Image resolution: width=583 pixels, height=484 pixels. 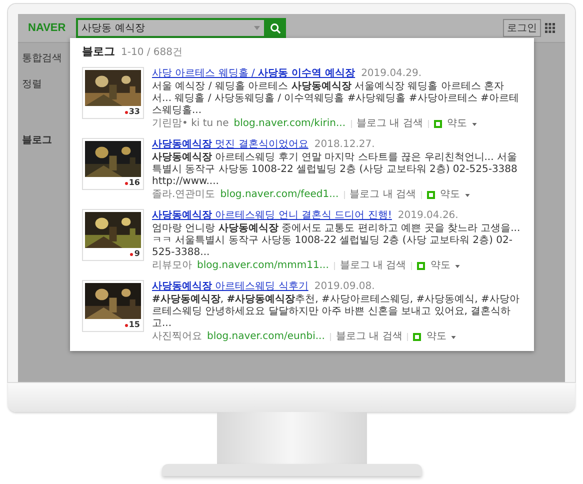 What do you see at coordinates (428, 215) in the screenshot?
I see `post-date: 2019.04.26.` at bounding box center [428, 215].